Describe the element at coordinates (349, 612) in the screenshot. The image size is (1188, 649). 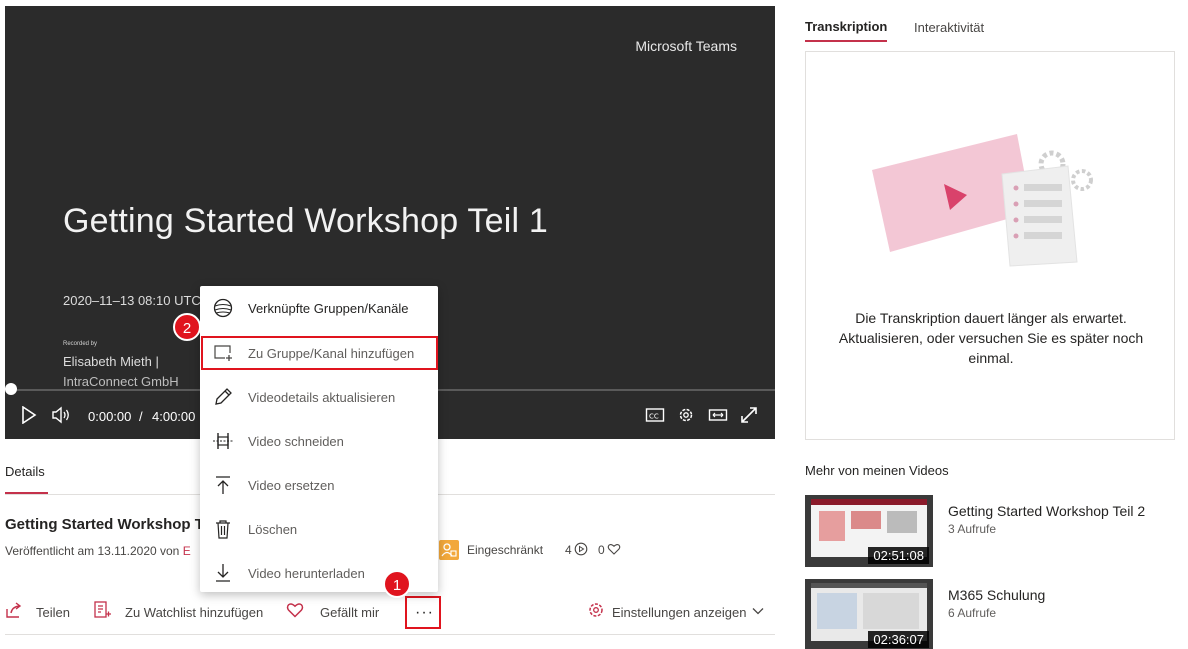
I see `like-button: Gefällt mir` at that location.